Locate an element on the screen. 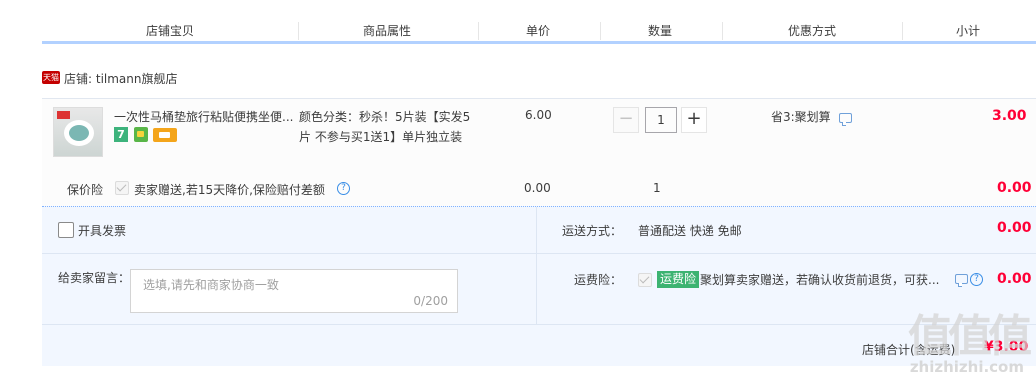 This screenshot has width=1036, height=384. header-shop-item: 店铺宝贝 is located at coordinates (169, 31).